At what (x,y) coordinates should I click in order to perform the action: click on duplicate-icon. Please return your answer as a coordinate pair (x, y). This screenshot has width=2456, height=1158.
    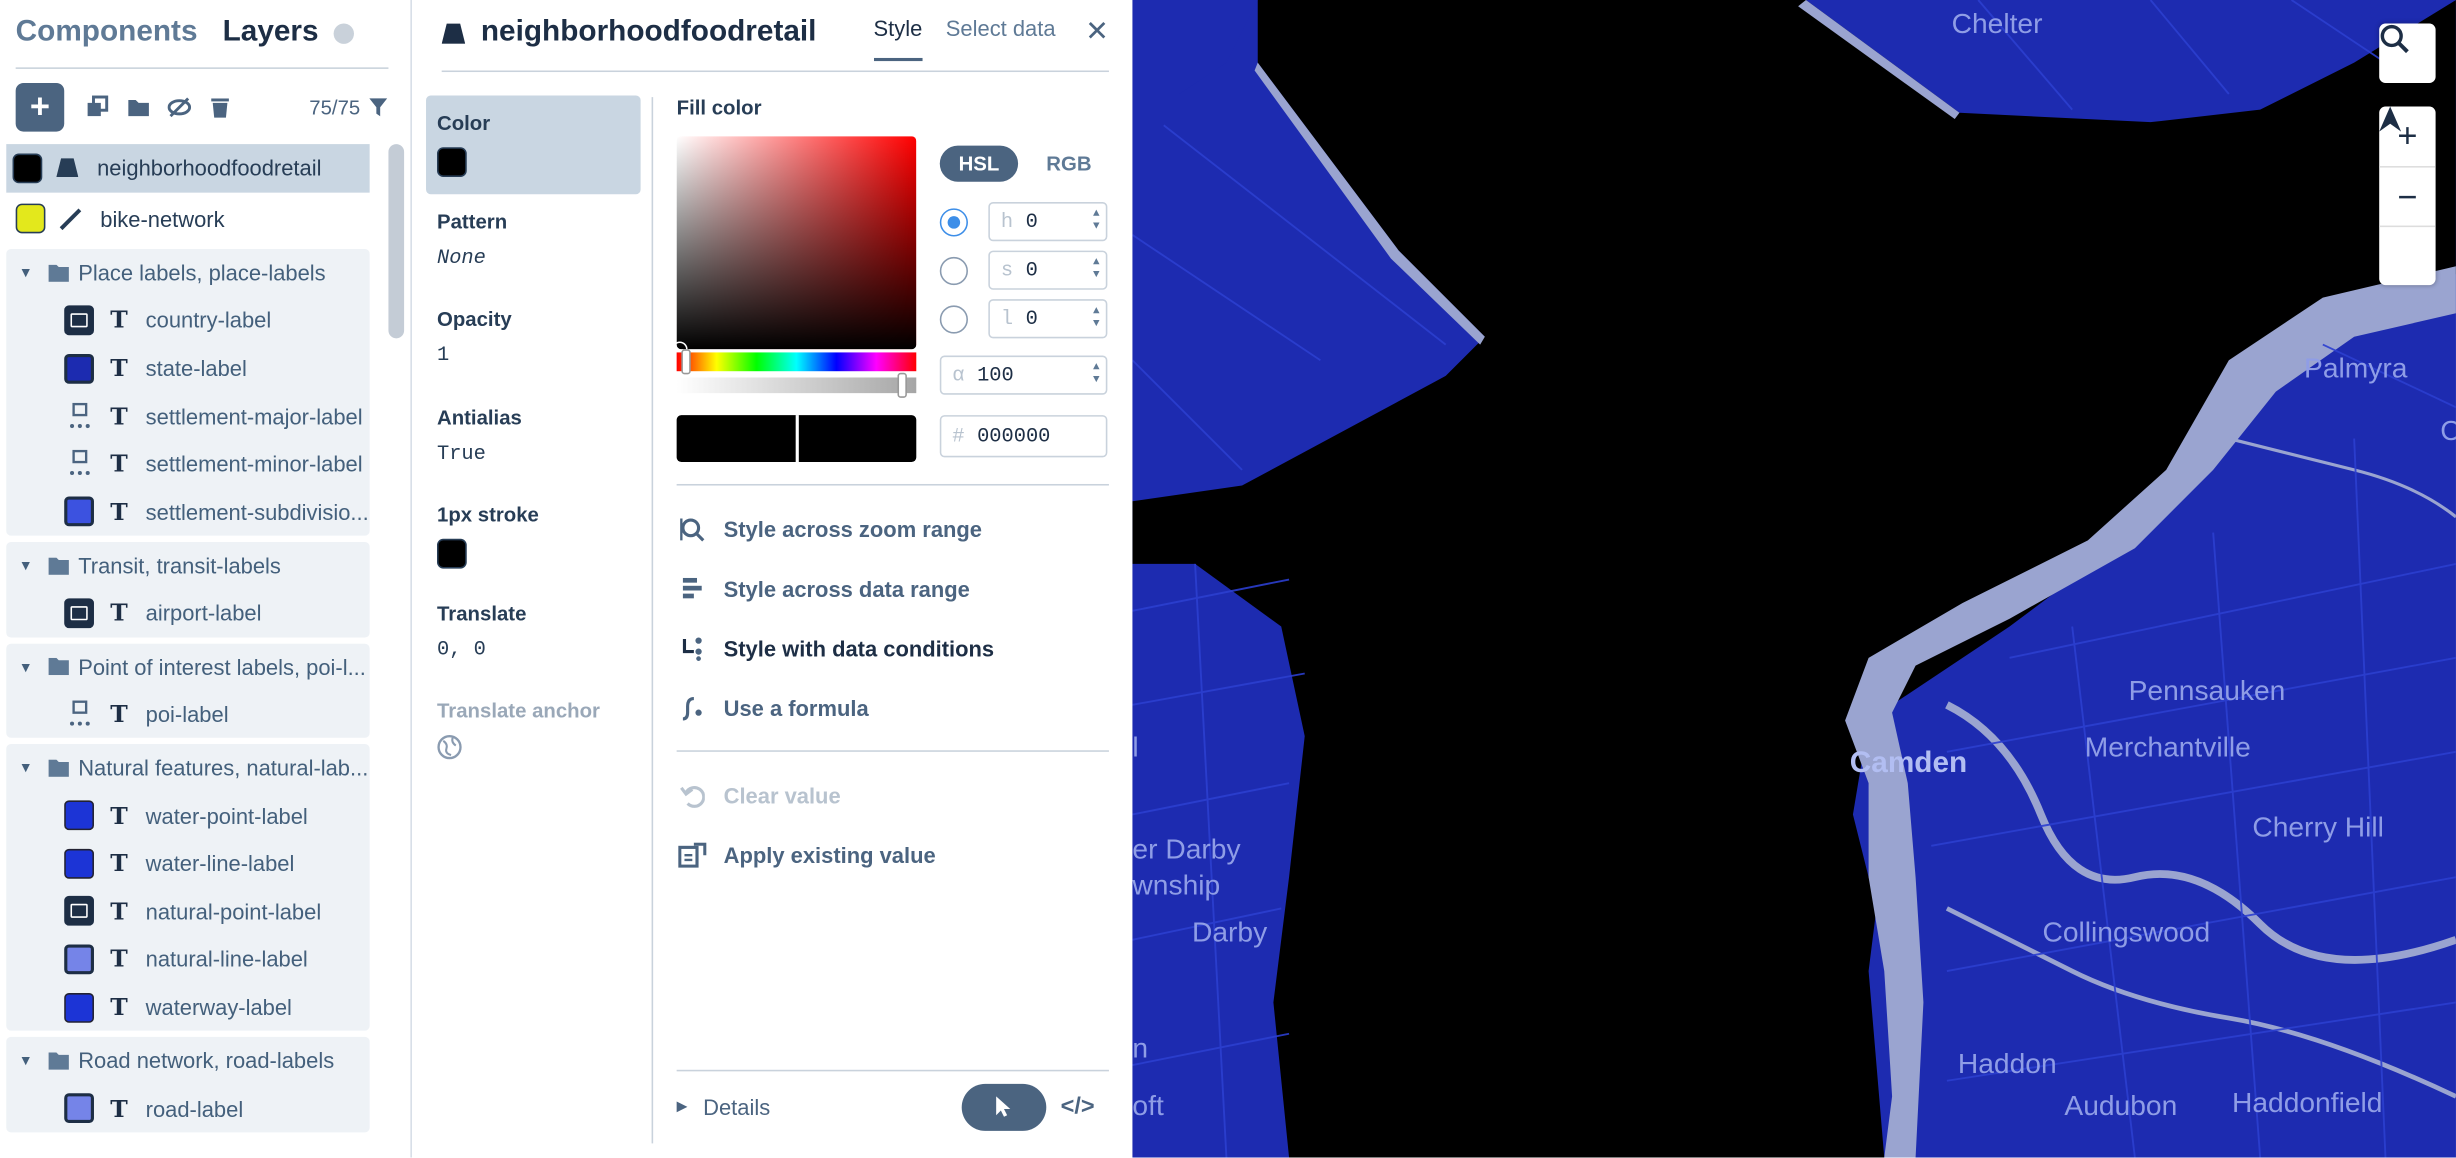
    Looking at the image, I should click on (97, 106).